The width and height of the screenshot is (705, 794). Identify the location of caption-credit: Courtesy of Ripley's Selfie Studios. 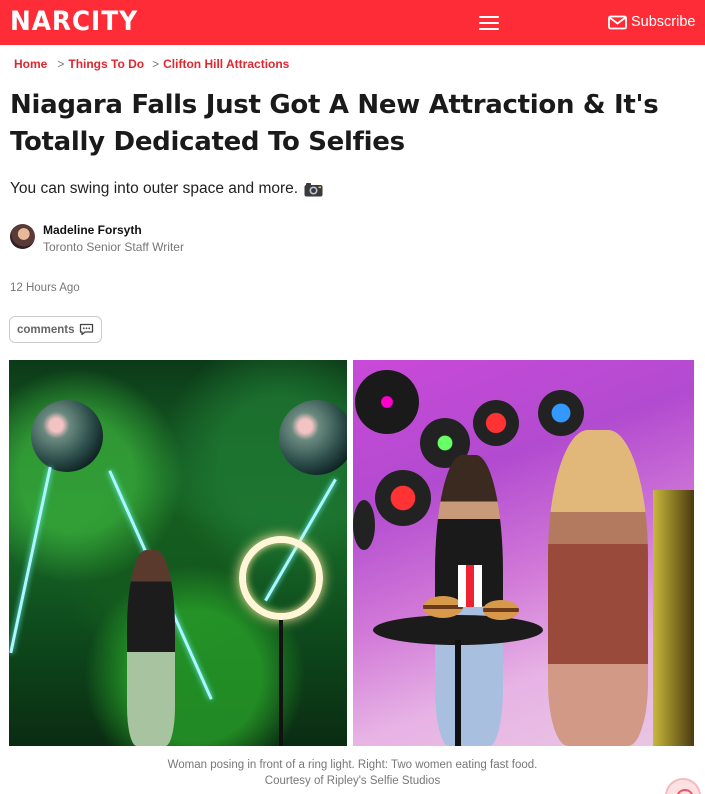
(352, 781).